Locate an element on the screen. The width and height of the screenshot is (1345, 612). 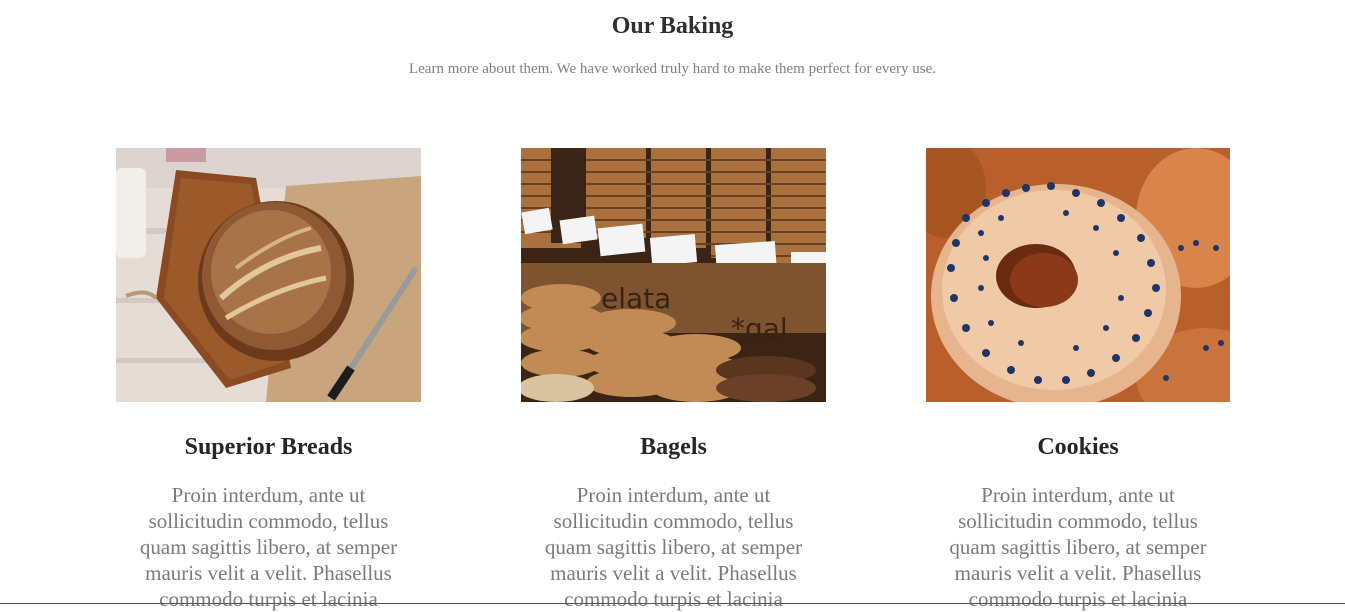
sprinkled-bagel-image is located at coordinates (1078, 275).